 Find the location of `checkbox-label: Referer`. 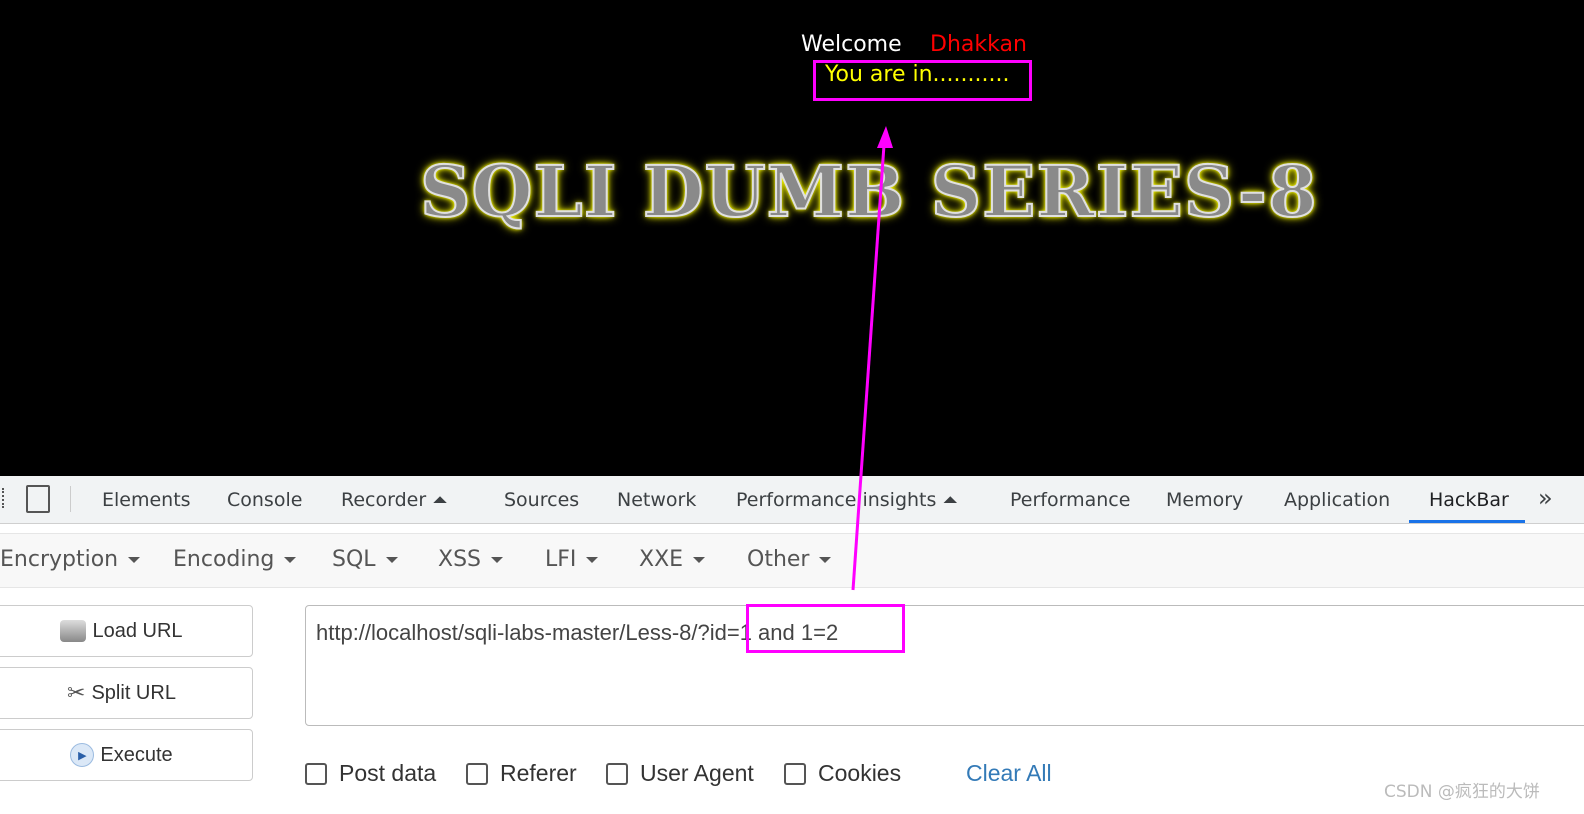

checkbox-label: Referer is located at coordinates (538, 773).